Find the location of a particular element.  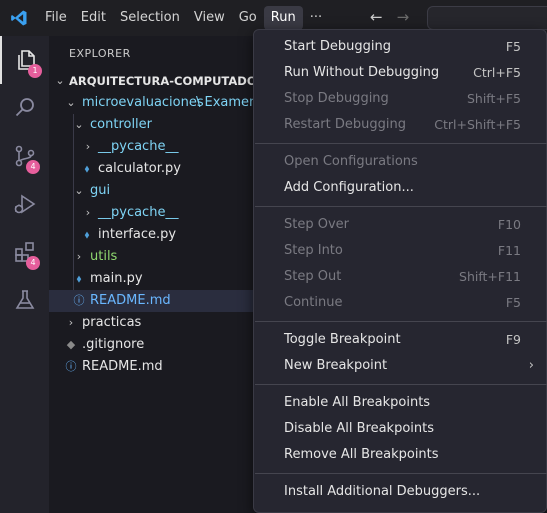

menu-selection: Selection is located at coordinates (150, 18).